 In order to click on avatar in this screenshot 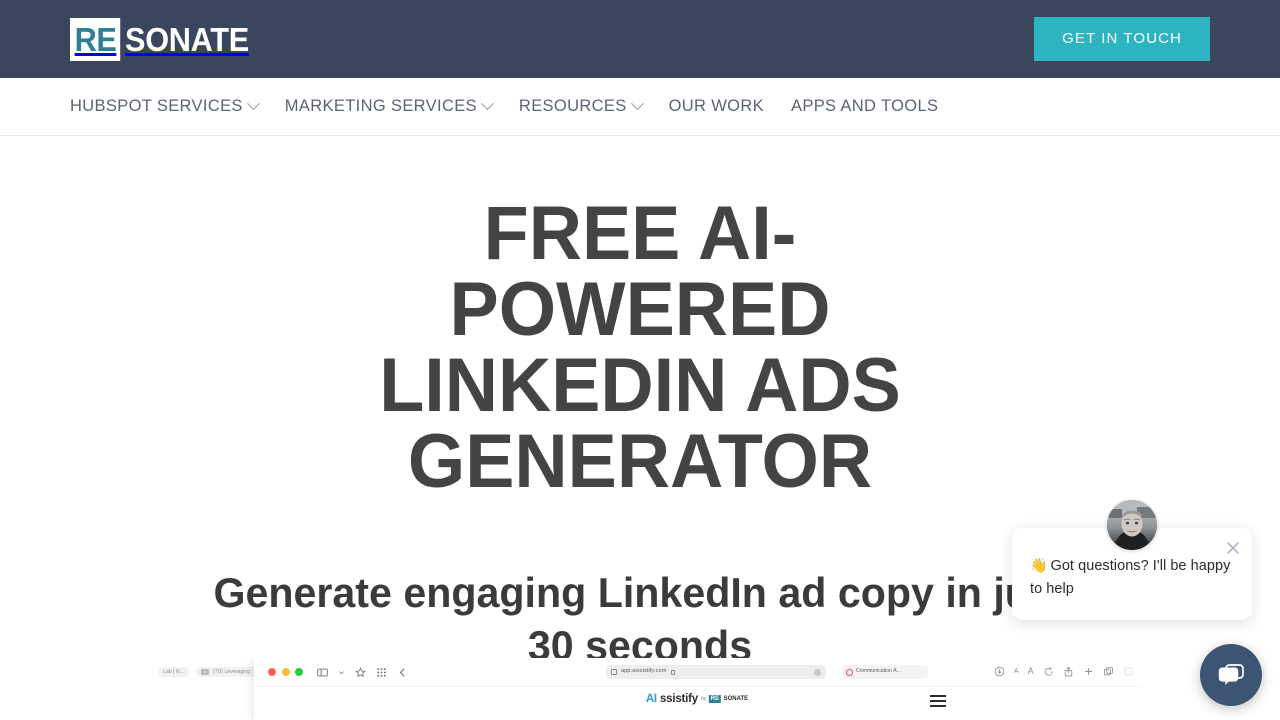, I will do `click(1132, 525)`.